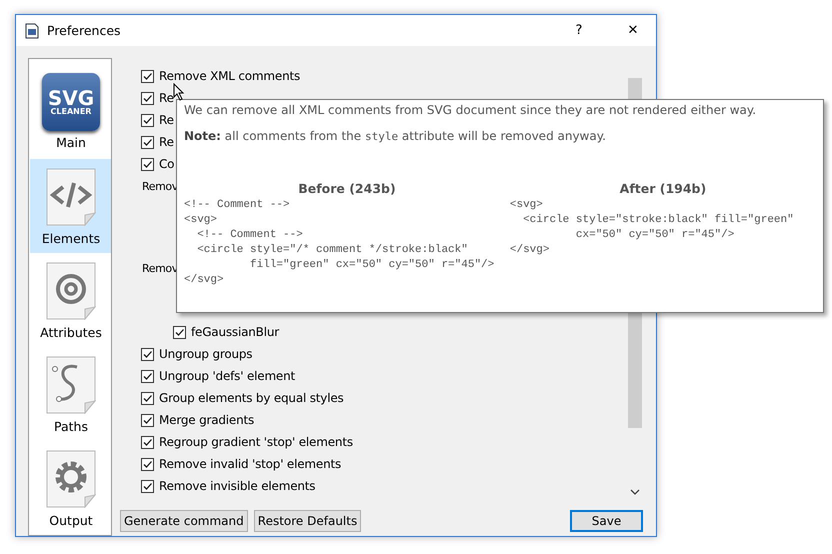 Image resolution: width=832 pixels, height=554 pixels. What do you see at coordinates (471, 110) in the screenshot?
I see `tooltip-text: We can remove all XML comments from SVG document since they are not rendered either way.` at bounding box center [471, 110].